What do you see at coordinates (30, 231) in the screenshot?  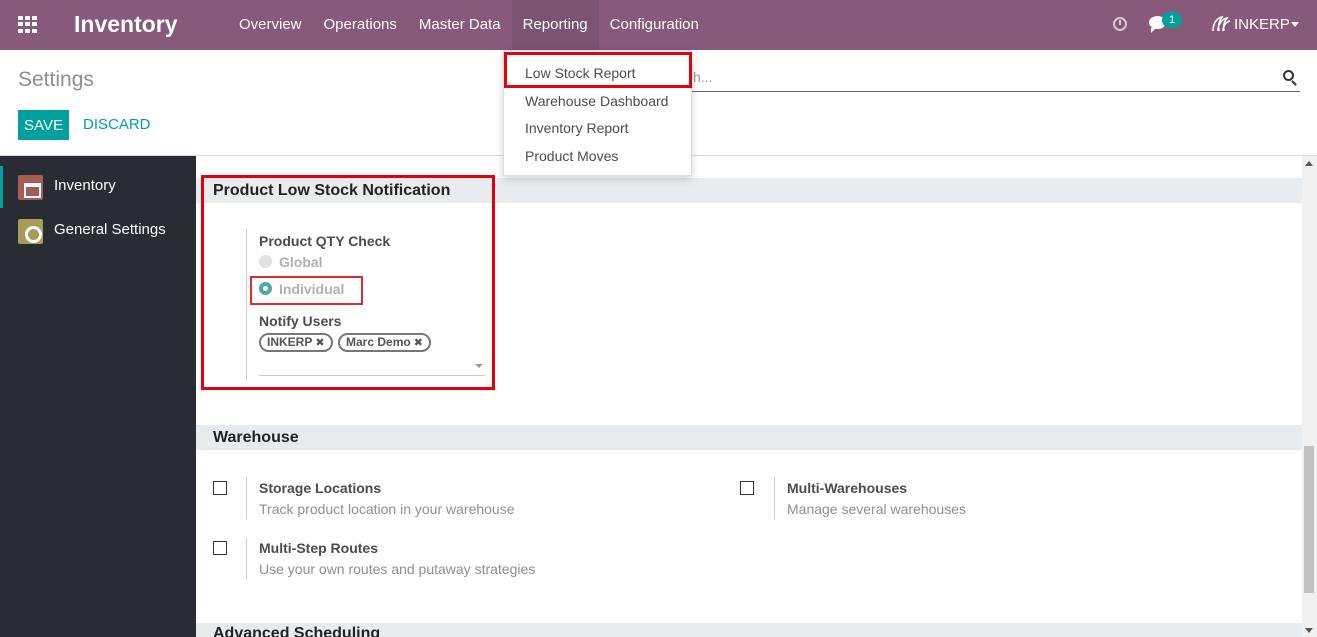 I see `gear-icon` at bounding box center [30, 231].